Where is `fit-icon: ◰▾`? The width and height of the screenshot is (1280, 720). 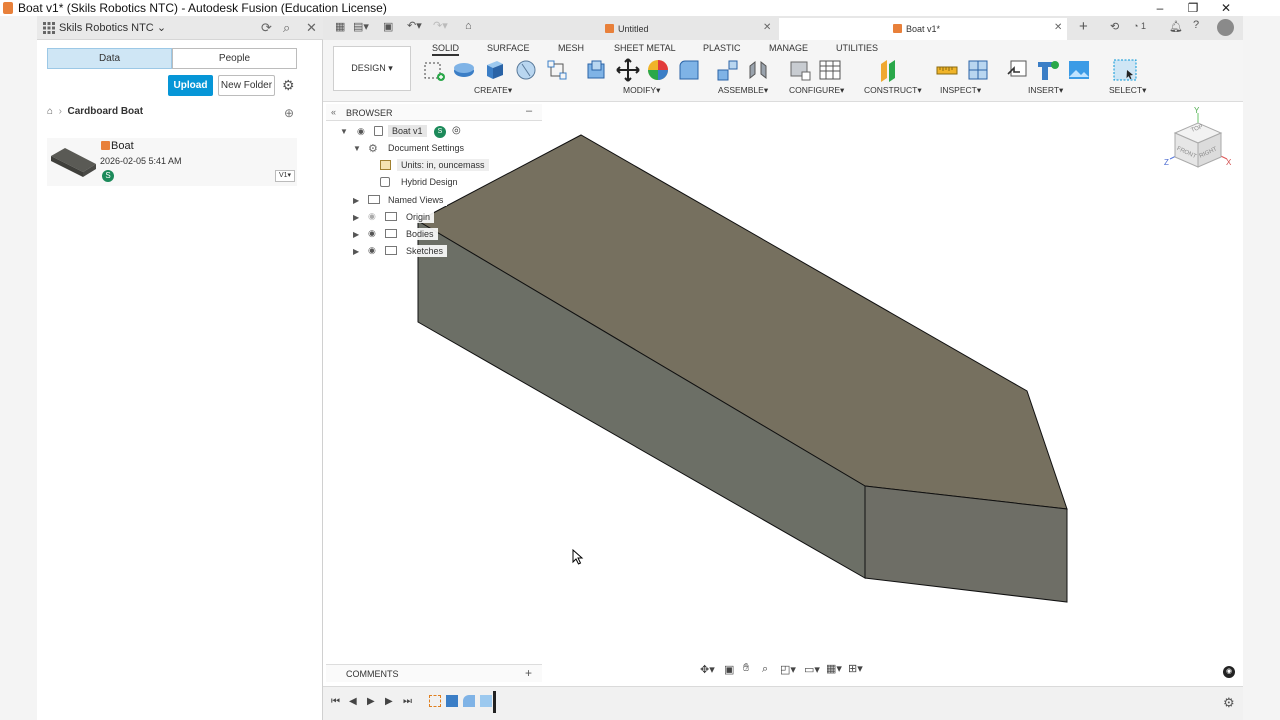 fit-icon: ◰▾ is located at coordinates (788, 669).